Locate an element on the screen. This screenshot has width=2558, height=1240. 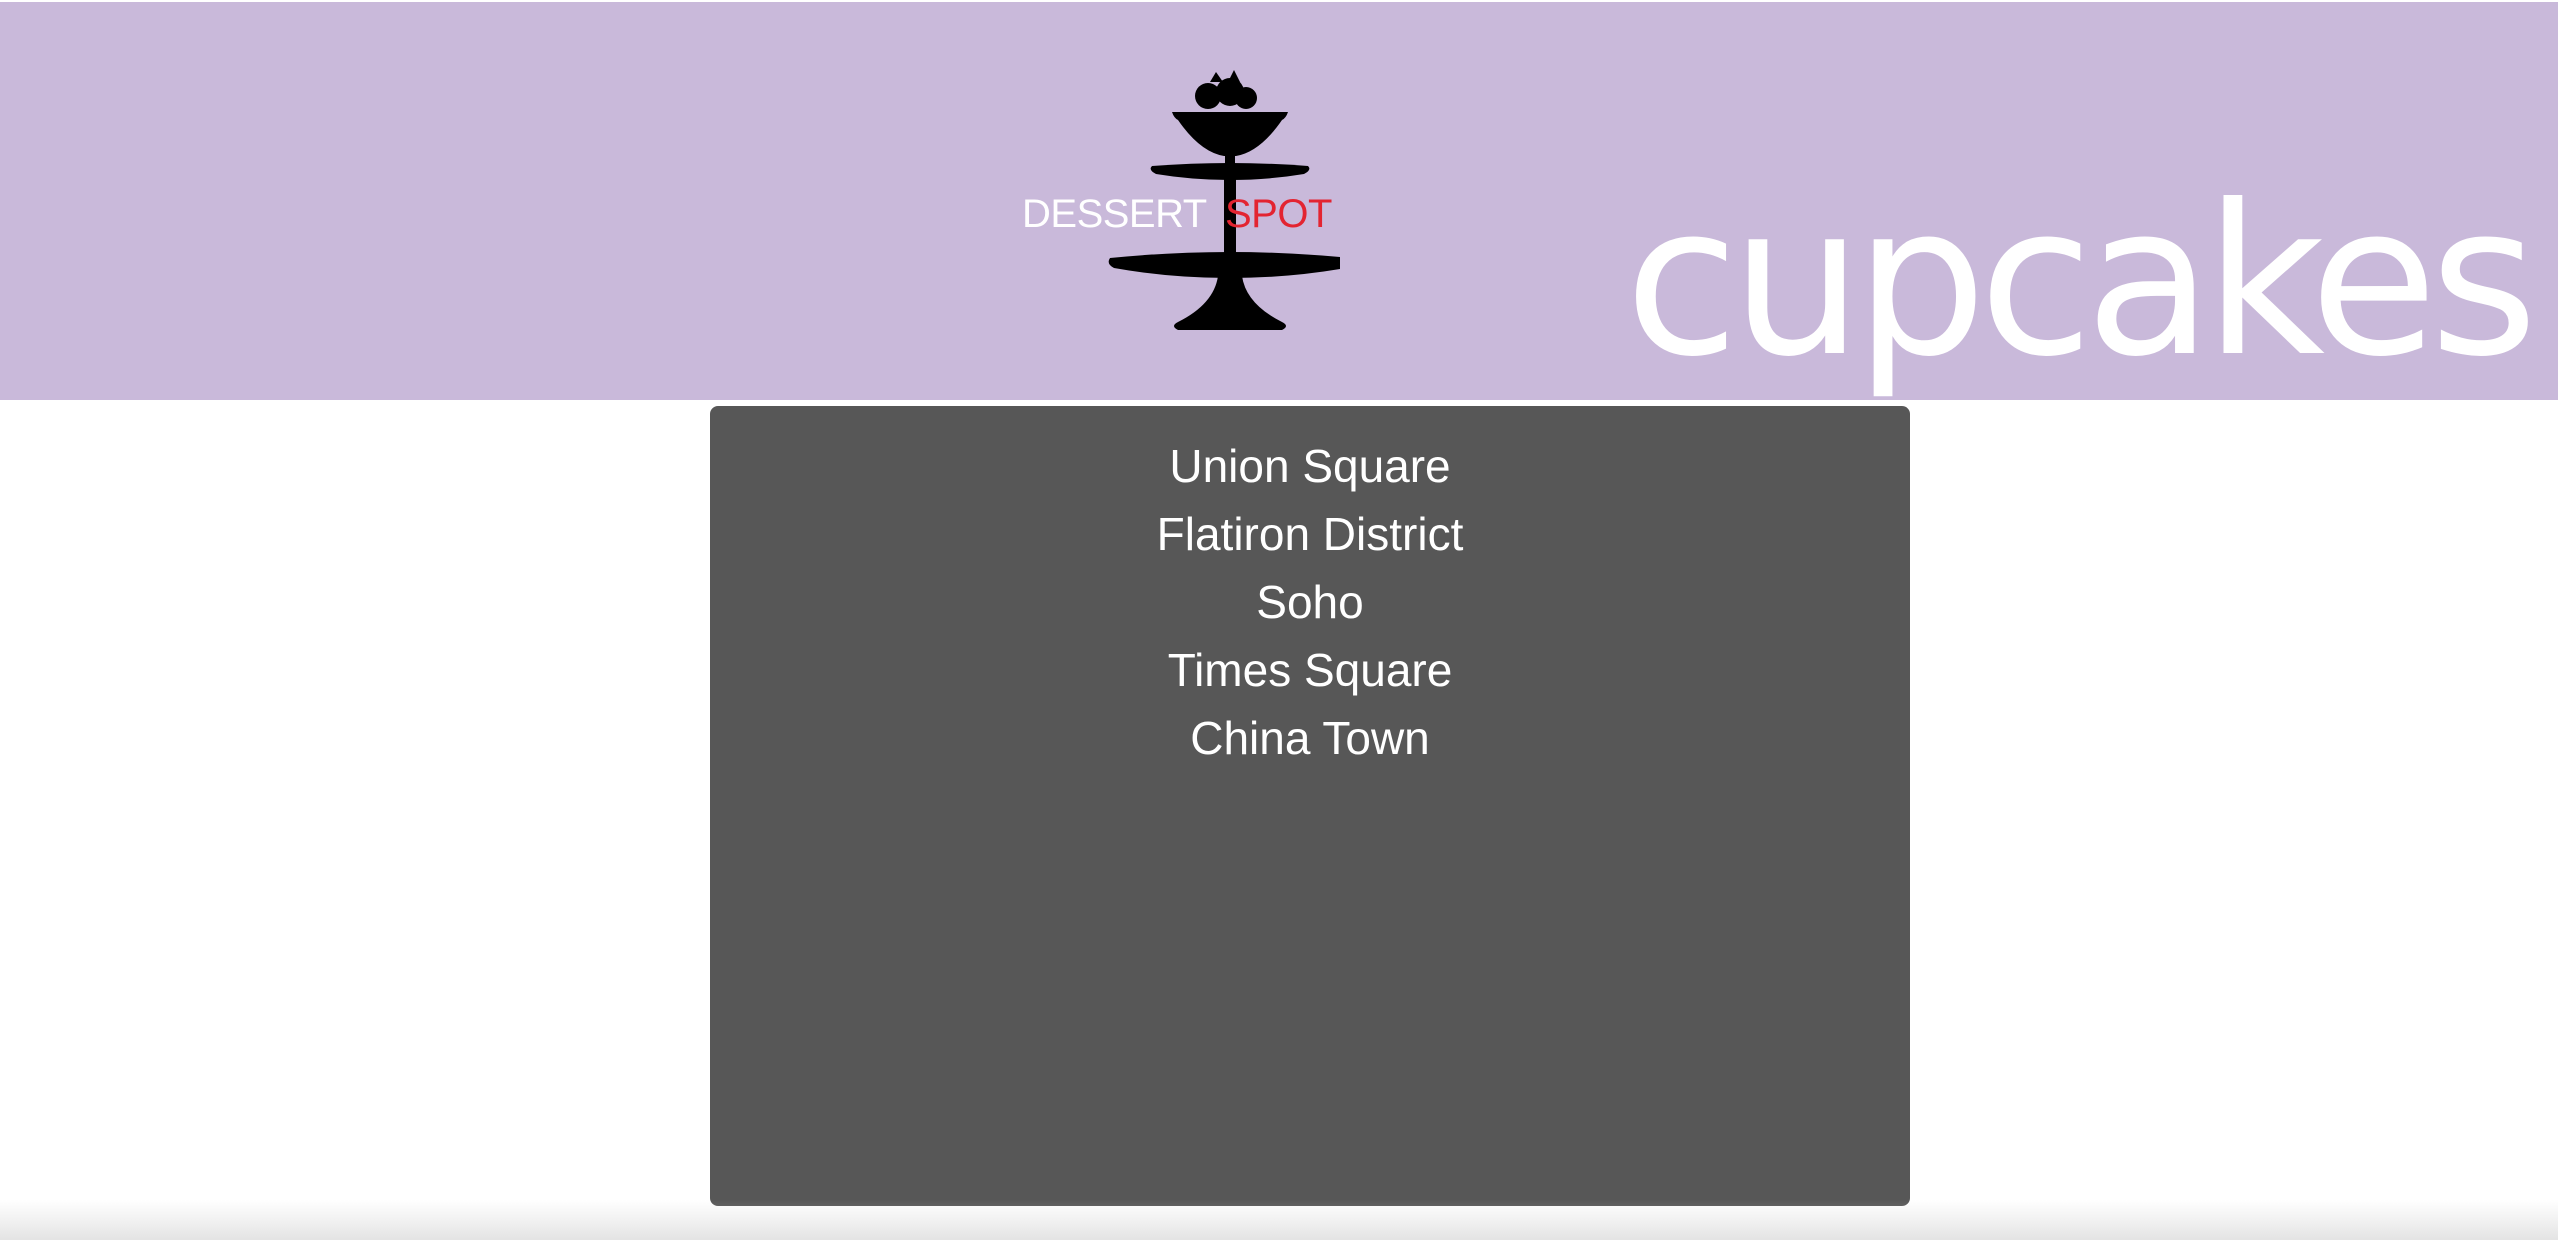
logo-word-dessert: DESSERT is located at coordinates (1114, 214).